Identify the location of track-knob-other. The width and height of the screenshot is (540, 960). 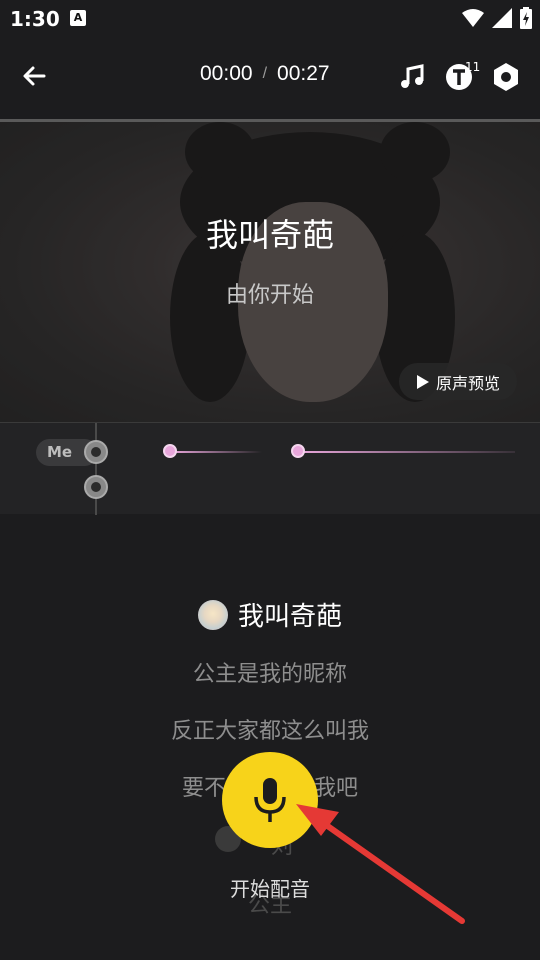
(96, 487).